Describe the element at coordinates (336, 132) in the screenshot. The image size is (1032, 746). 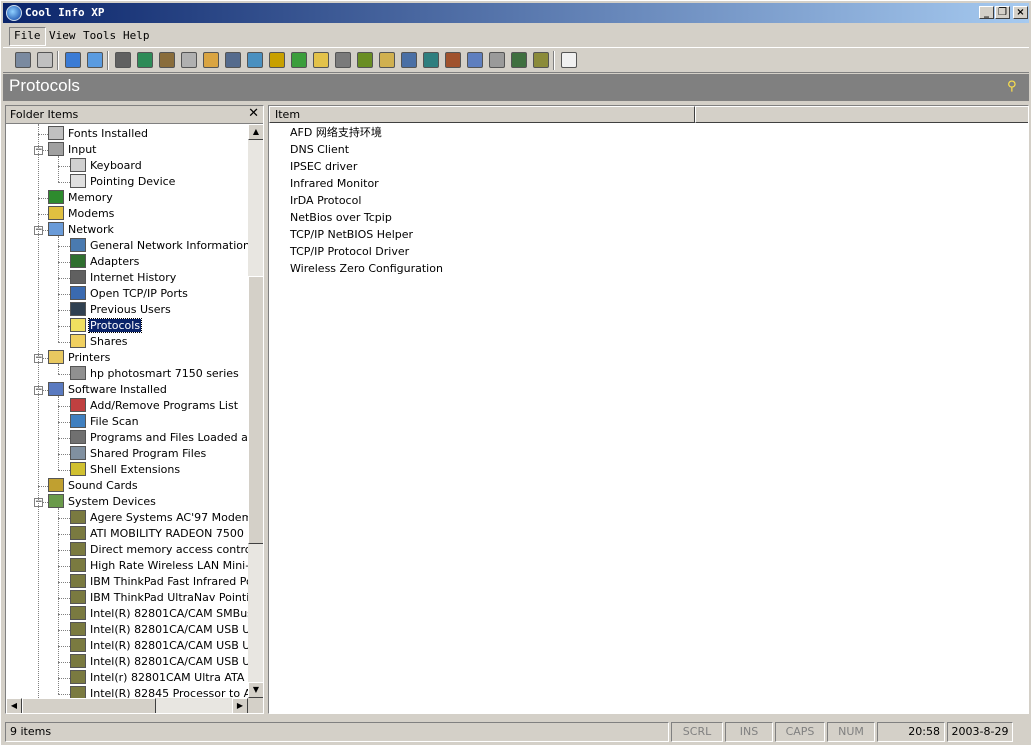
I see `list-item: AFD 网络支持环境` at that location.